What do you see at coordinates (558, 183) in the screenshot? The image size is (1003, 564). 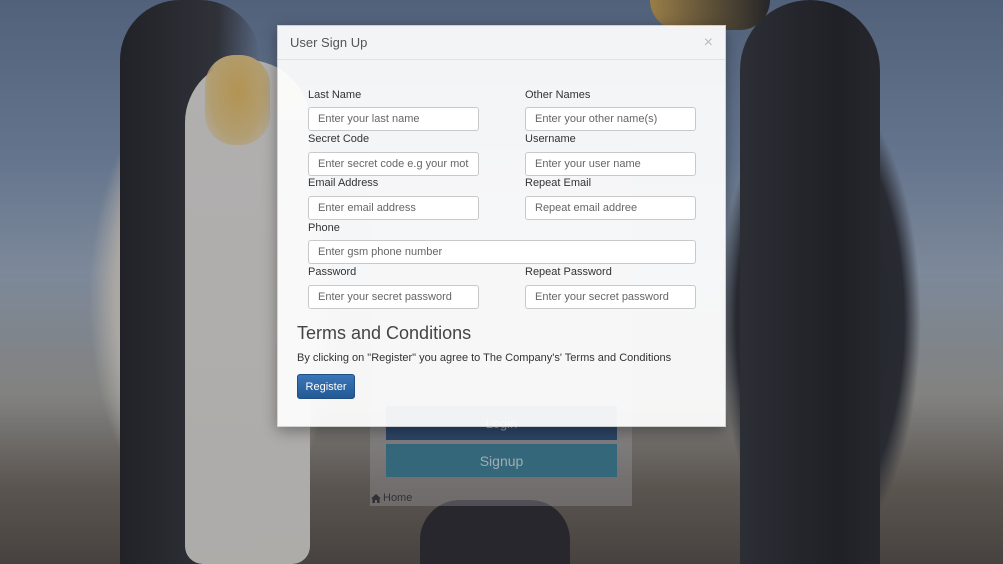 I see `repeat-email-label: Repeat Email` at bounding box center [558, 183].